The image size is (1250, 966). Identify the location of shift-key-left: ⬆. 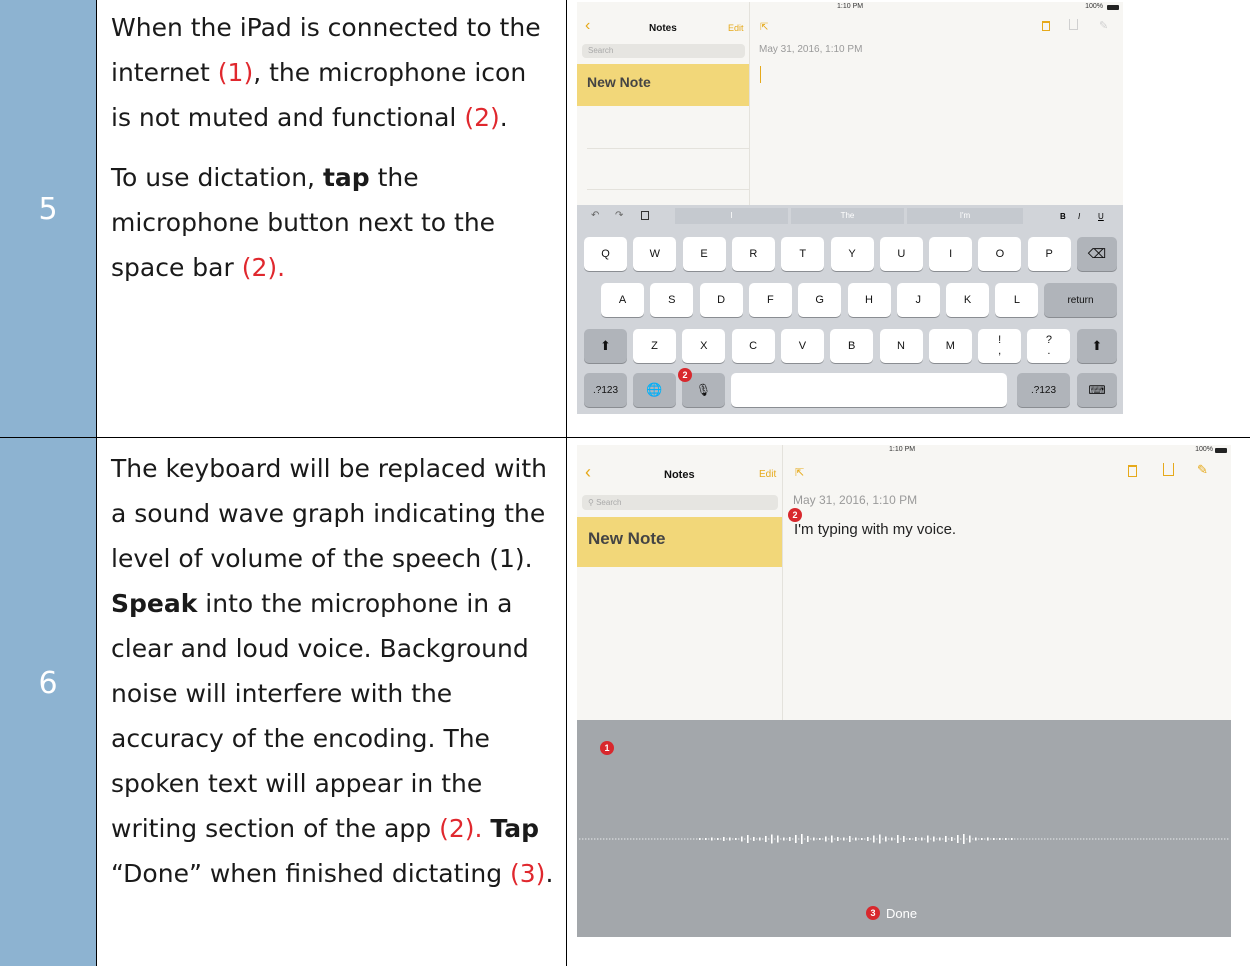
(605, 346).